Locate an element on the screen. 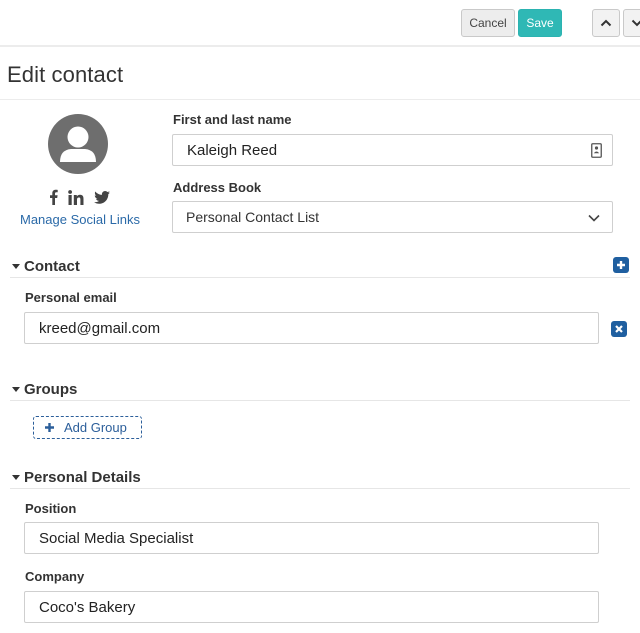 This screenshot has width=640, height=633. close-square-icon is located at coordinates (619, 329).